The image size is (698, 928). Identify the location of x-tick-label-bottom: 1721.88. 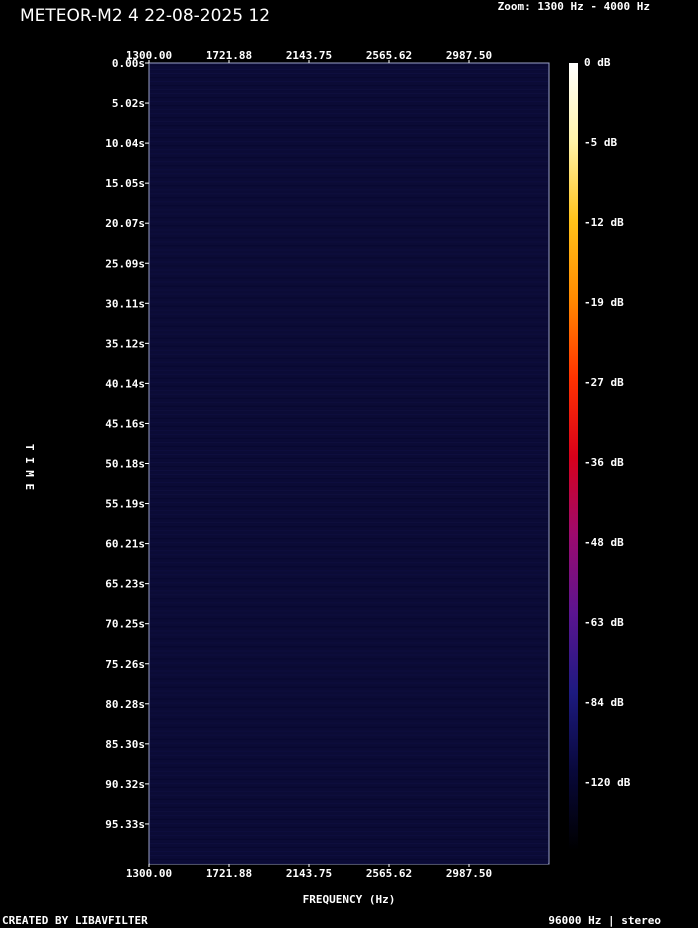
(229, 873).